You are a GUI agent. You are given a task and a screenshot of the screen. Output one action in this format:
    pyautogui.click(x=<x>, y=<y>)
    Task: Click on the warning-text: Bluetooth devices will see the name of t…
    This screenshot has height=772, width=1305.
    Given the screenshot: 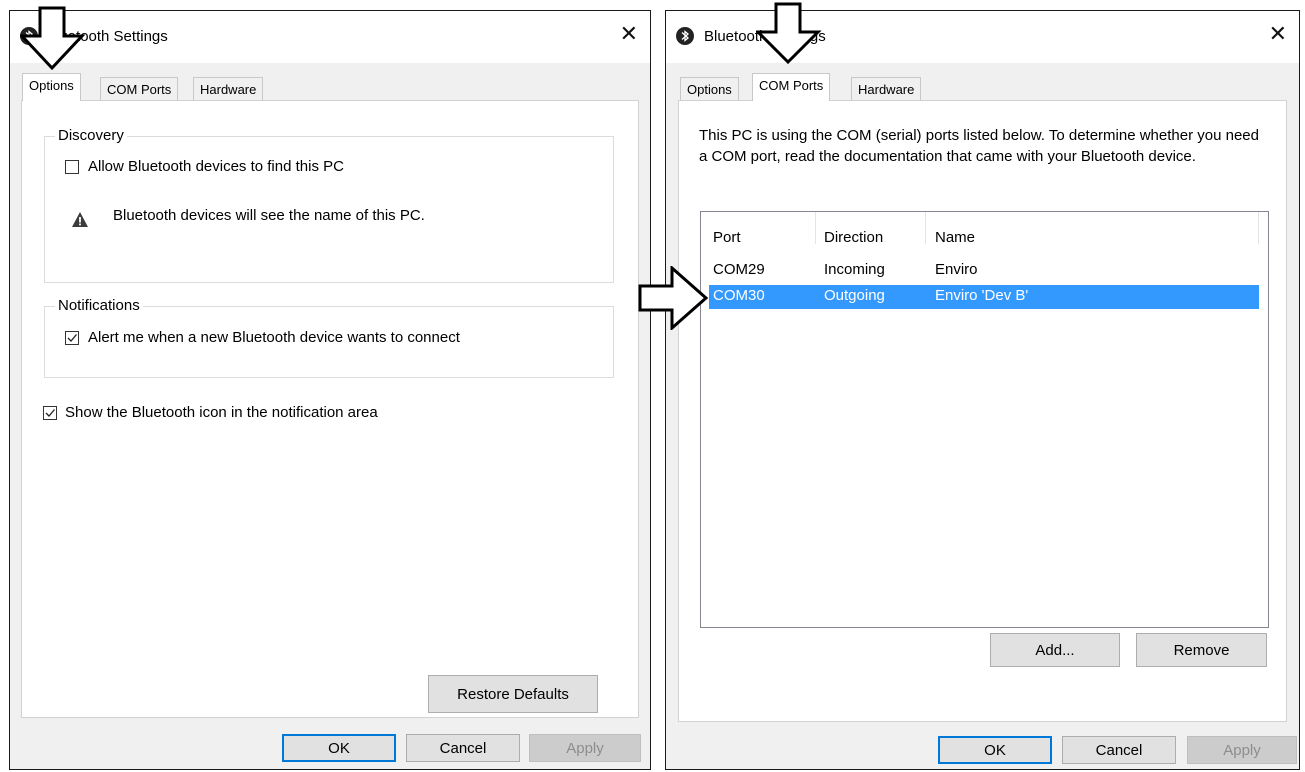 What is the action you would take?
    pyautogui.click(x=269, y=215)
    